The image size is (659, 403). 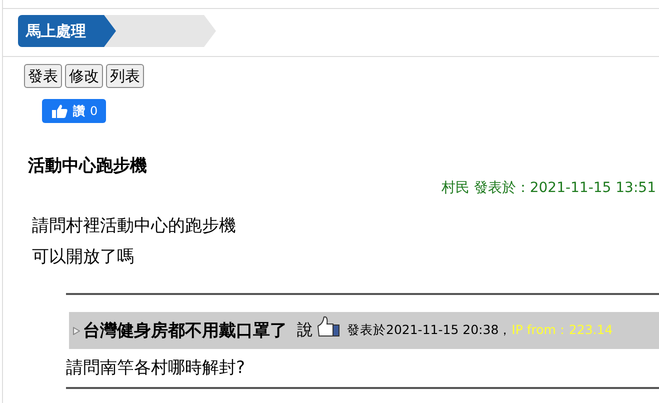 I want to click on post-text: 請問村裡活動中心的跑步機, so click(x=134, y=226).